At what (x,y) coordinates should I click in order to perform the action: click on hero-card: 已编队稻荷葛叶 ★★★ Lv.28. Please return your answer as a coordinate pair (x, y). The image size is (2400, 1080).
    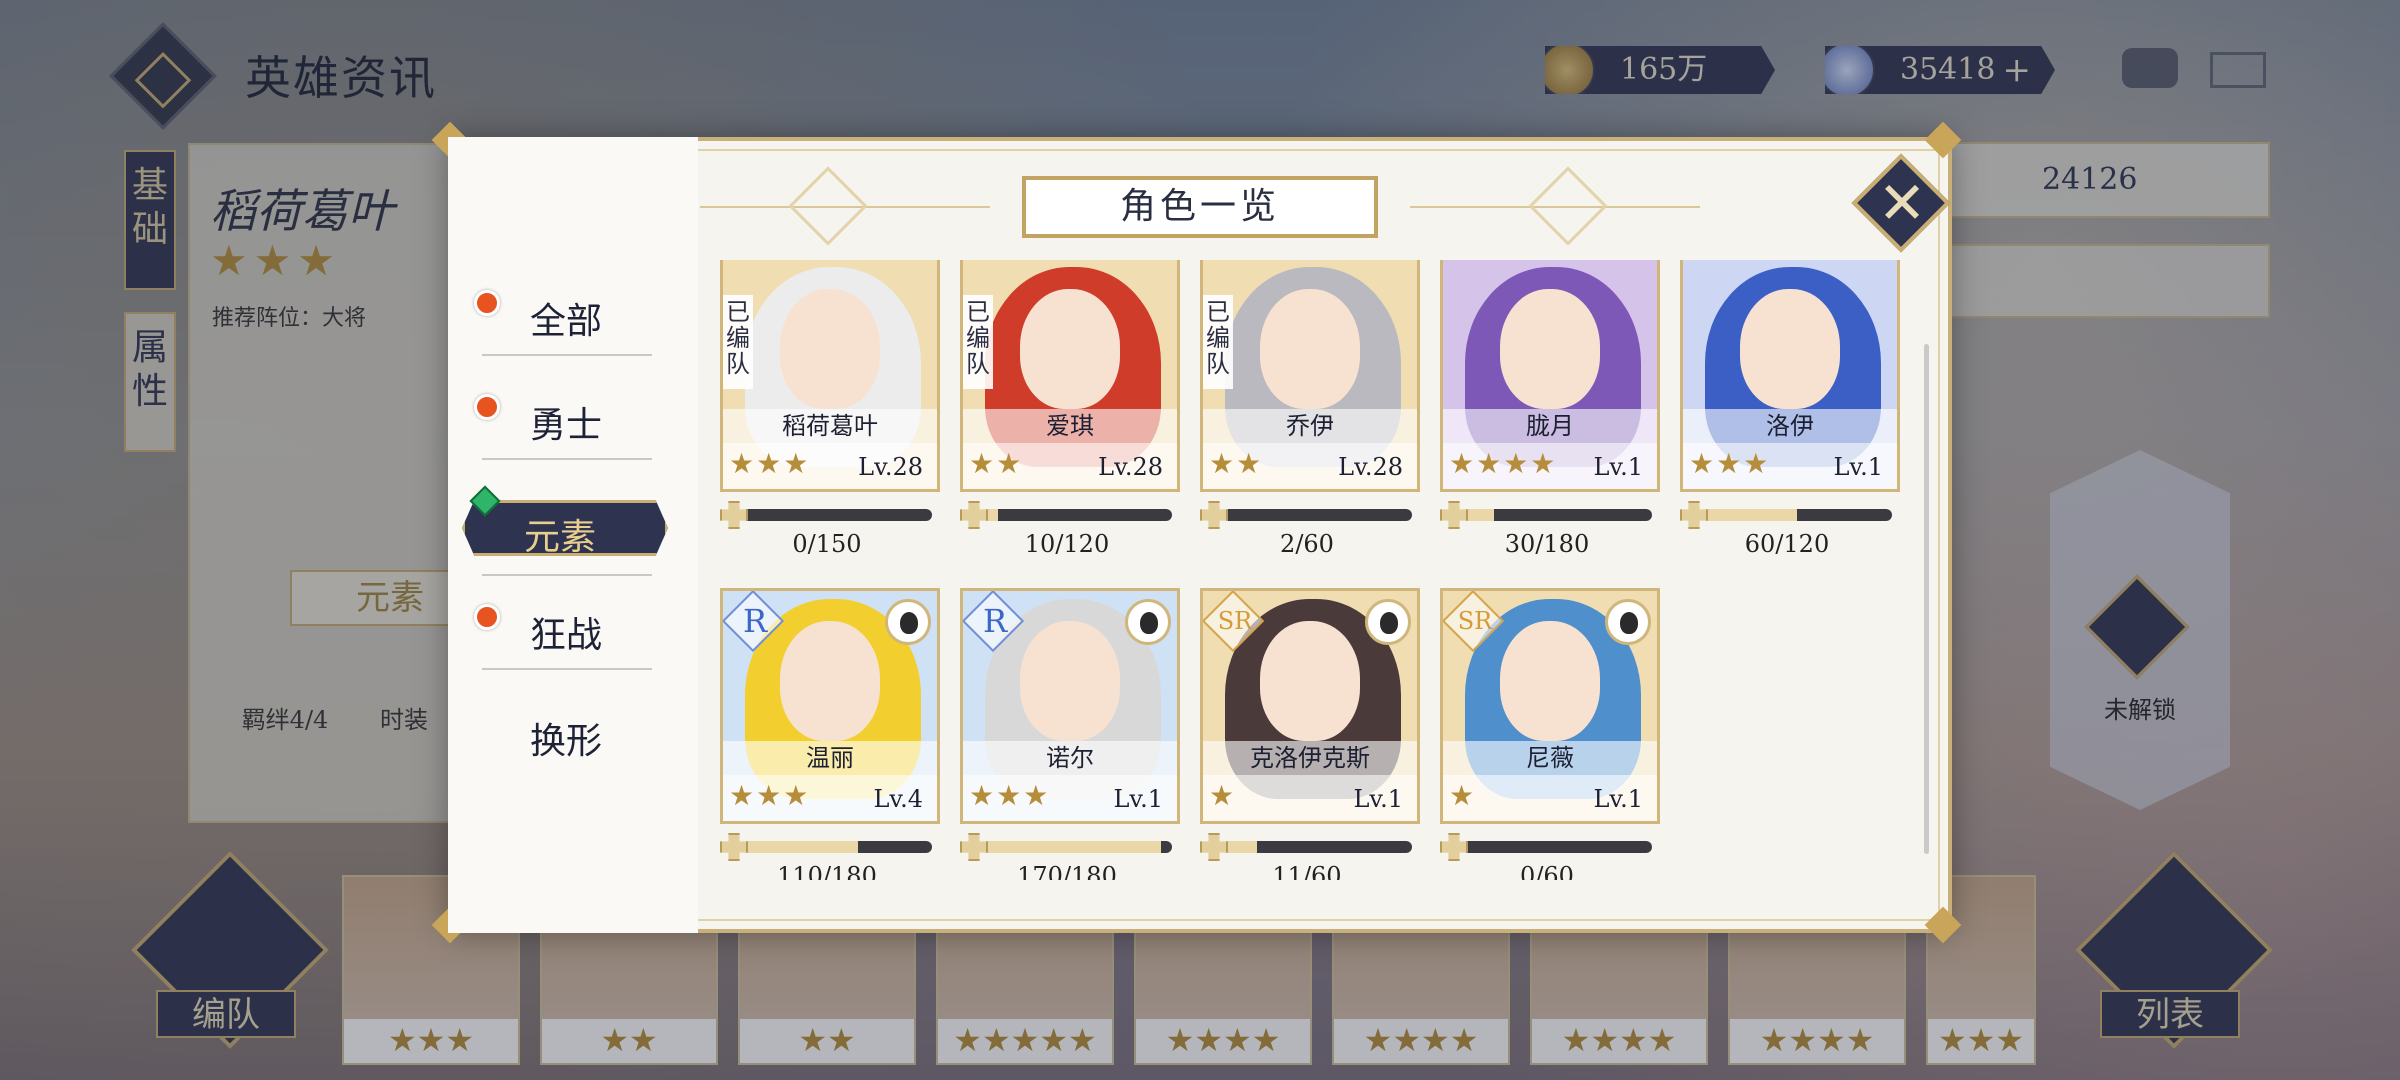
    Looking at the image, I should click on (830, 376).